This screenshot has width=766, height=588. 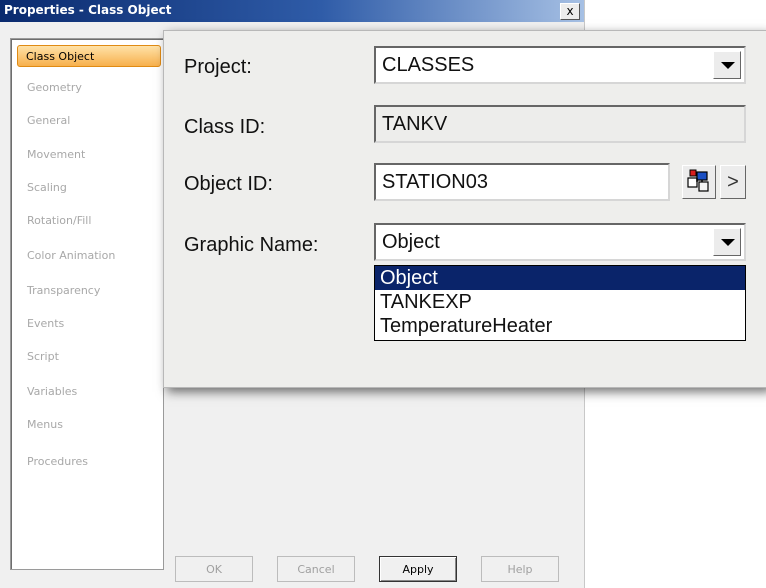 I want to click on nav-item-general: General, so click(x=89, y=121).